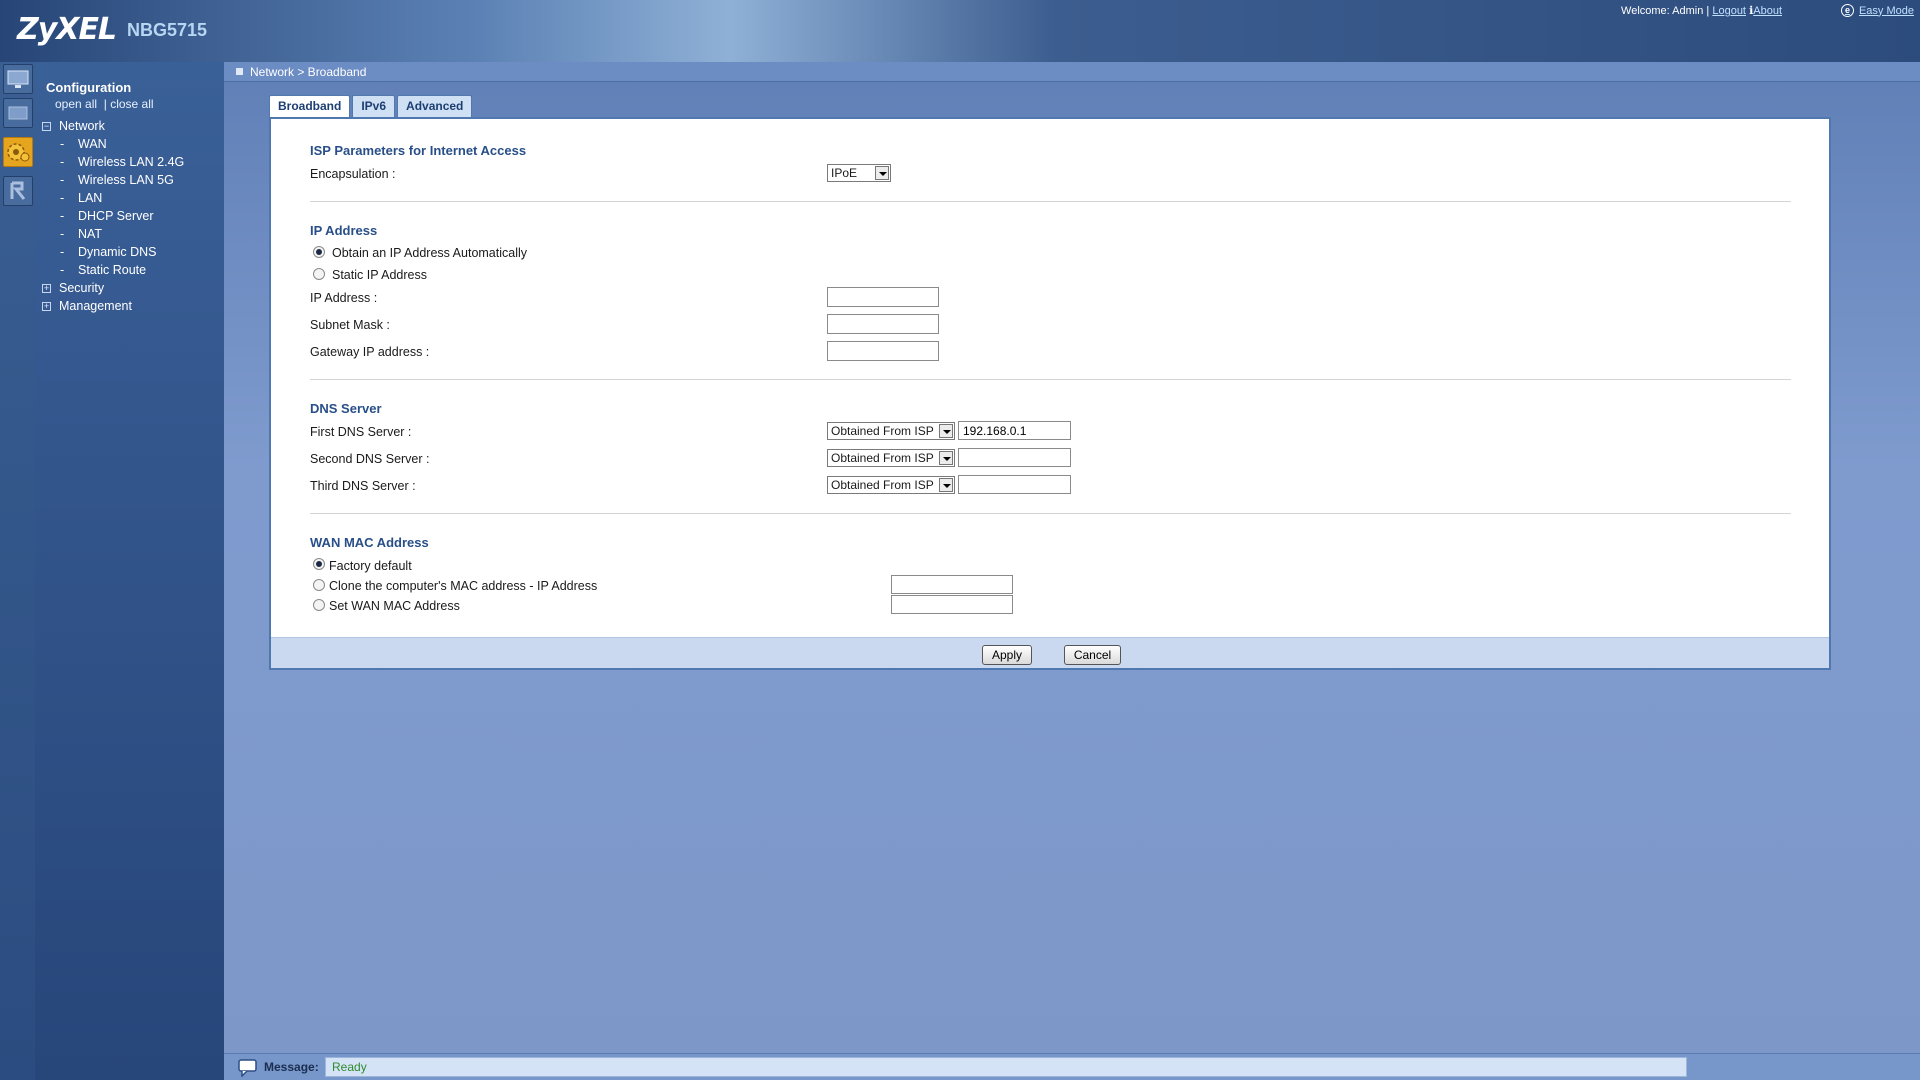  Describe the element at coordinates (882, 458) in the screenshot. I see `second-dns-mode: Obtained From ISP` at that location.